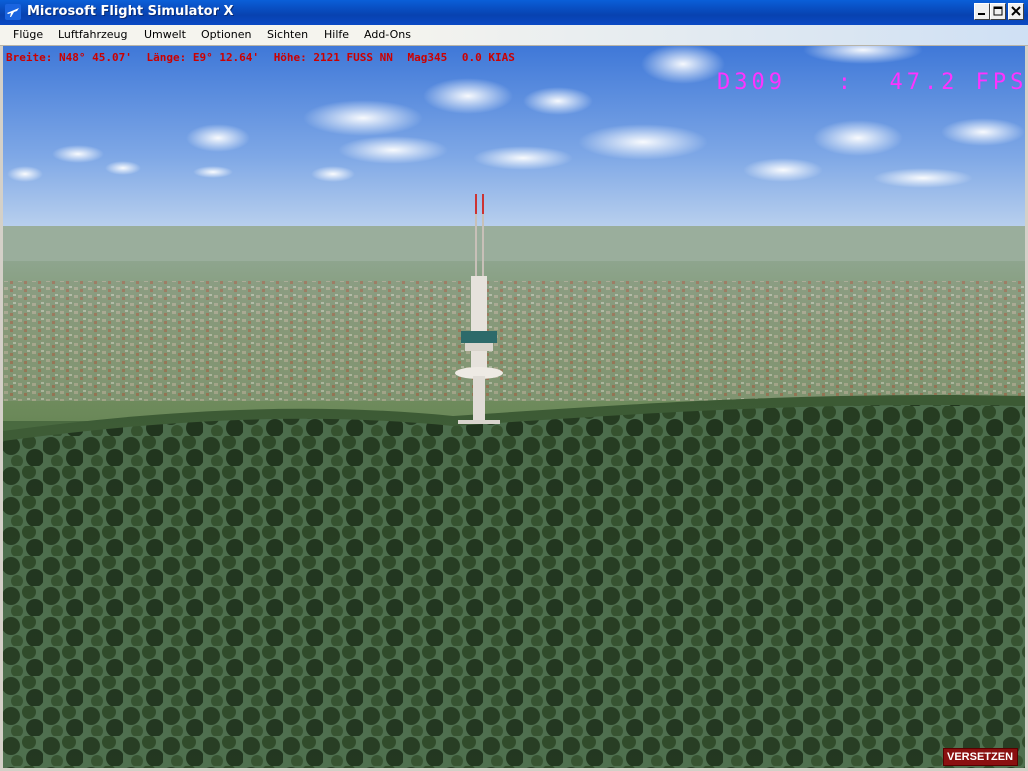 Image resolution: width=1028 pixels, height=771 pixels. I want to click on menu-luftfahrzeug: Luftfahrzeug, so click(93, 34).